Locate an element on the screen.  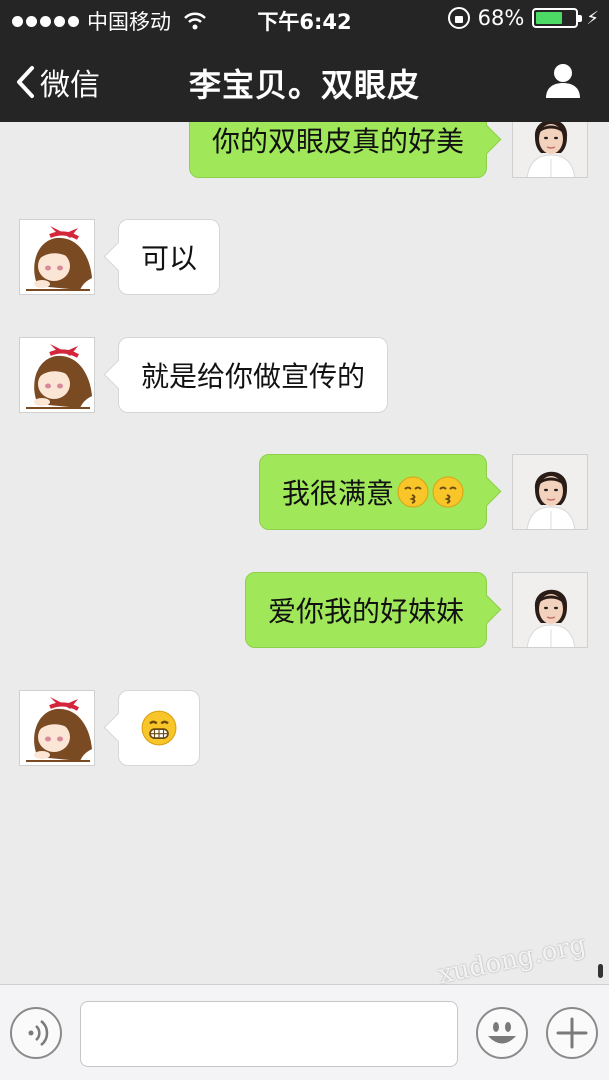
status-right: 68% ⚡ is located at coordinates (523, 18).